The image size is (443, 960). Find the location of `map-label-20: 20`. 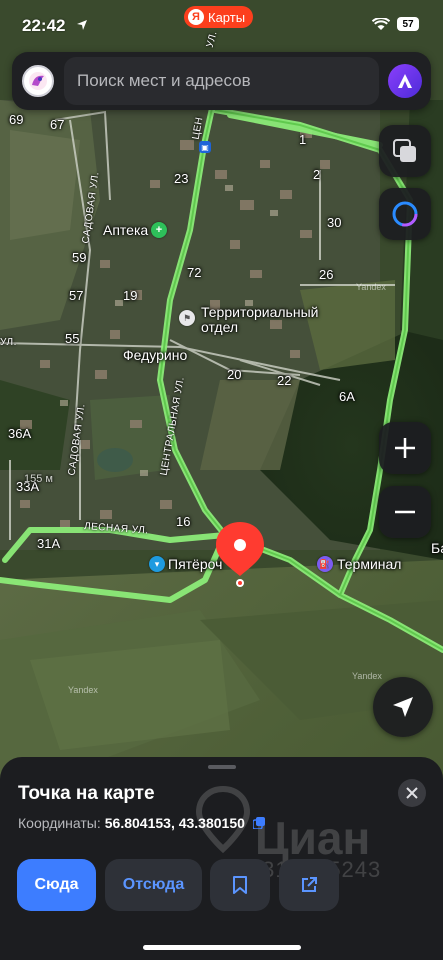

map-label-20: 20 is located at coordinates (234, 374).